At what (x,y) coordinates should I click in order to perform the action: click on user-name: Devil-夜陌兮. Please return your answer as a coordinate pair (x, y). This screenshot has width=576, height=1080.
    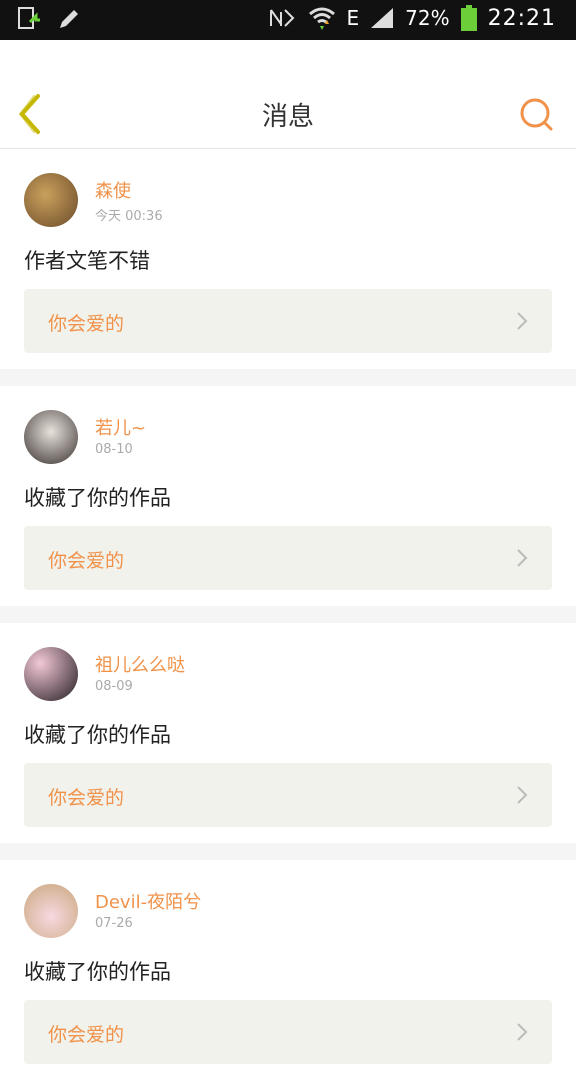
    Looking at the image, I should click on (148, 901).